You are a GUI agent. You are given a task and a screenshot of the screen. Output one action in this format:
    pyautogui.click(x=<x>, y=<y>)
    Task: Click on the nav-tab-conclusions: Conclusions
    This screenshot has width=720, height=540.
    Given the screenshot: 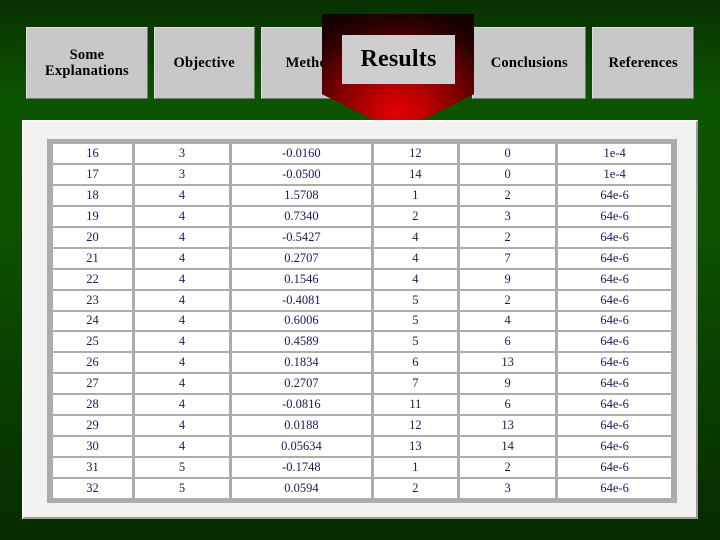 What is the action you would take?
    pyautogui.click(x=529, y=63)
    